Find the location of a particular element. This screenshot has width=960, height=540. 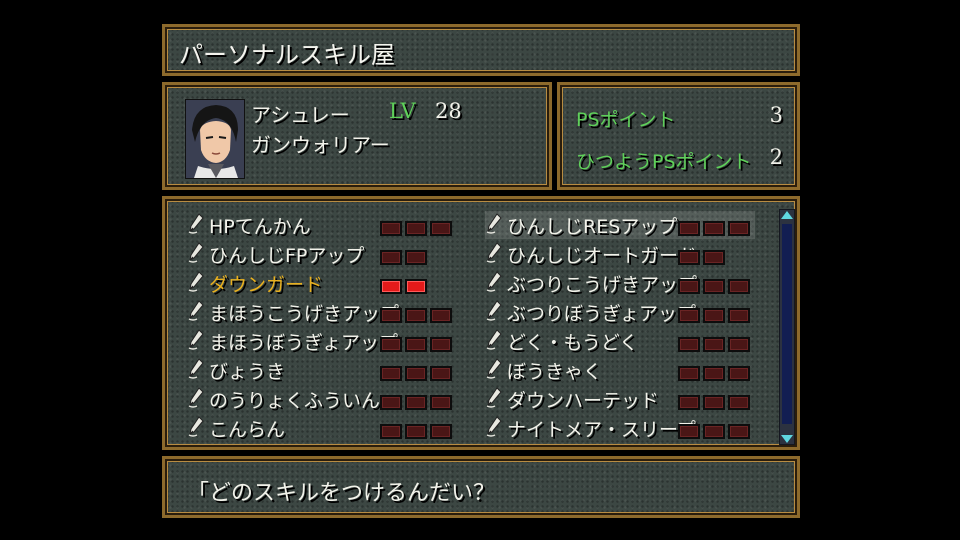

skill-name: ダウンガード is located at coordinates (266, 284).